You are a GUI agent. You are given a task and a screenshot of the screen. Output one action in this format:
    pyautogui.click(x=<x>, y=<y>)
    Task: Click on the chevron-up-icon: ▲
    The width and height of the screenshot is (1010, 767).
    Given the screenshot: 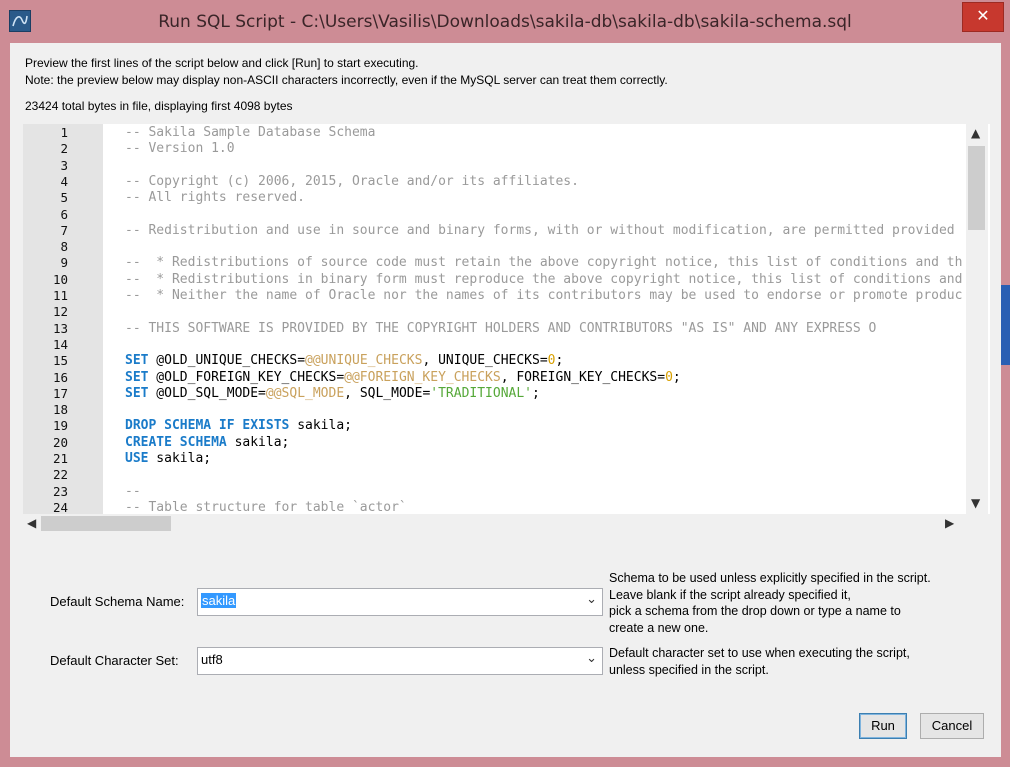 What is the action you would take?
    pyautogui.click(x=975, y=133)
    